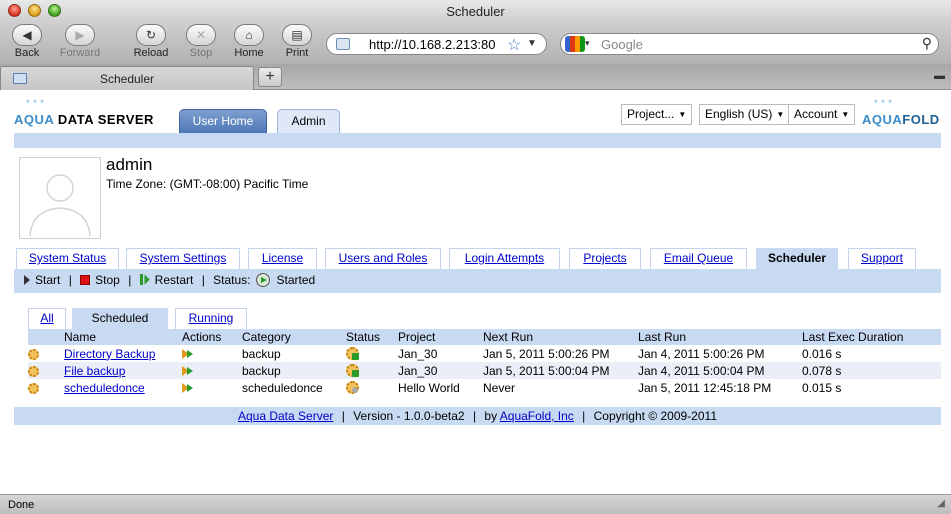  I want to click on tab-login-attempts: Login Attempts, so click(504, 258).